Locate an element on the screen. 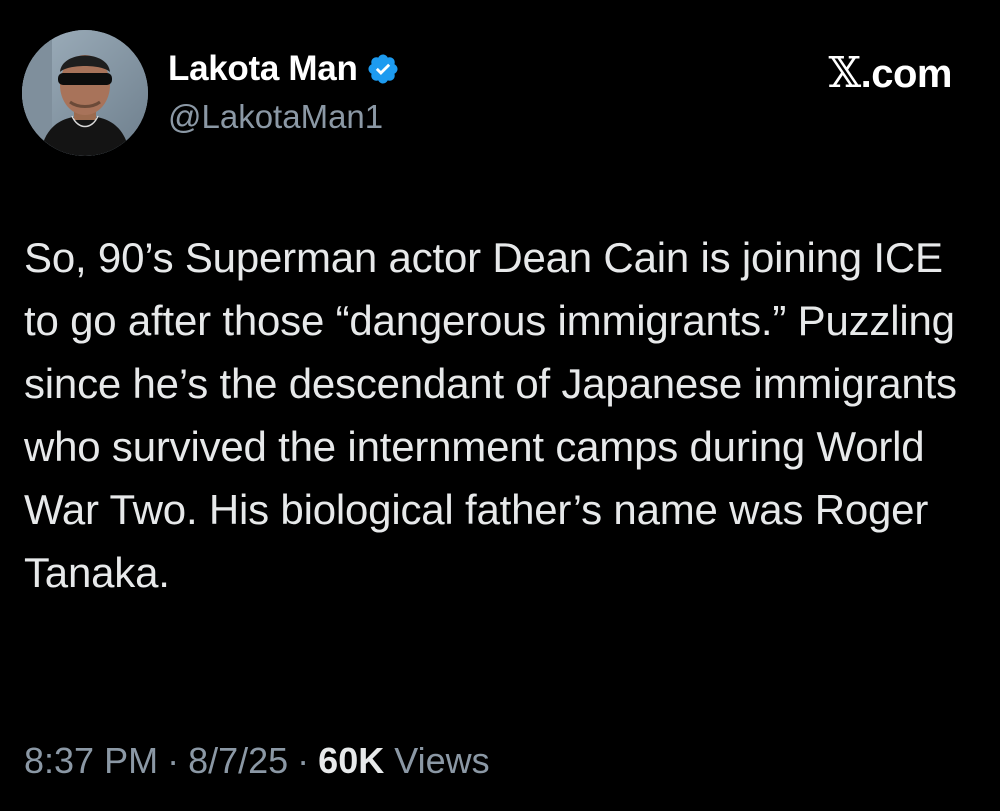  tweet-meta: 8:37 PM · 8/7/25 · 60K Views is located at coordinates (257, 761).